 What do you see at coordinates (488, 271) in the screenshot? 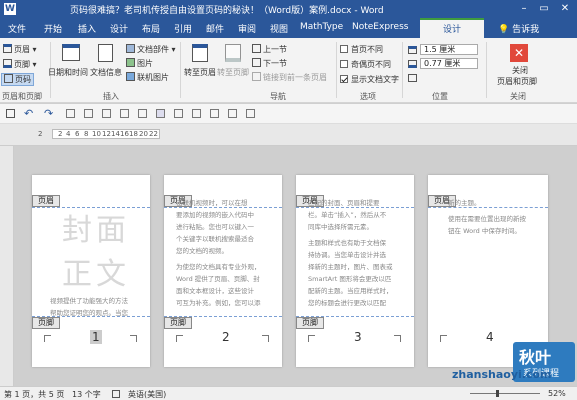
I see `page-4: 页眉 新的主题。 使用在需要位置出现的新按 钮在 Word 中保存时间。 4` at bounding box center [488, 271].